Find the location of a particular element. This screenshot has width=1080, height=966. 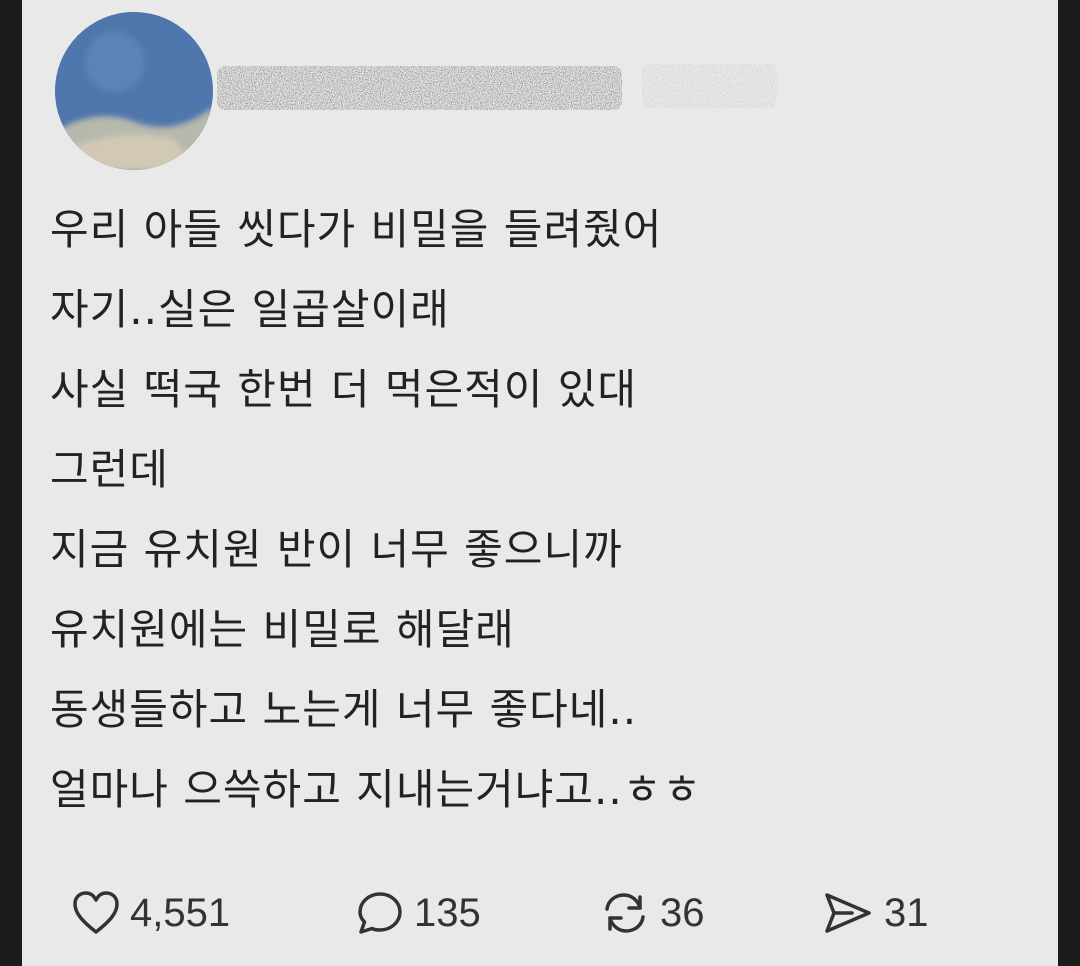

repost-icon is located at coordinates (625, 913).